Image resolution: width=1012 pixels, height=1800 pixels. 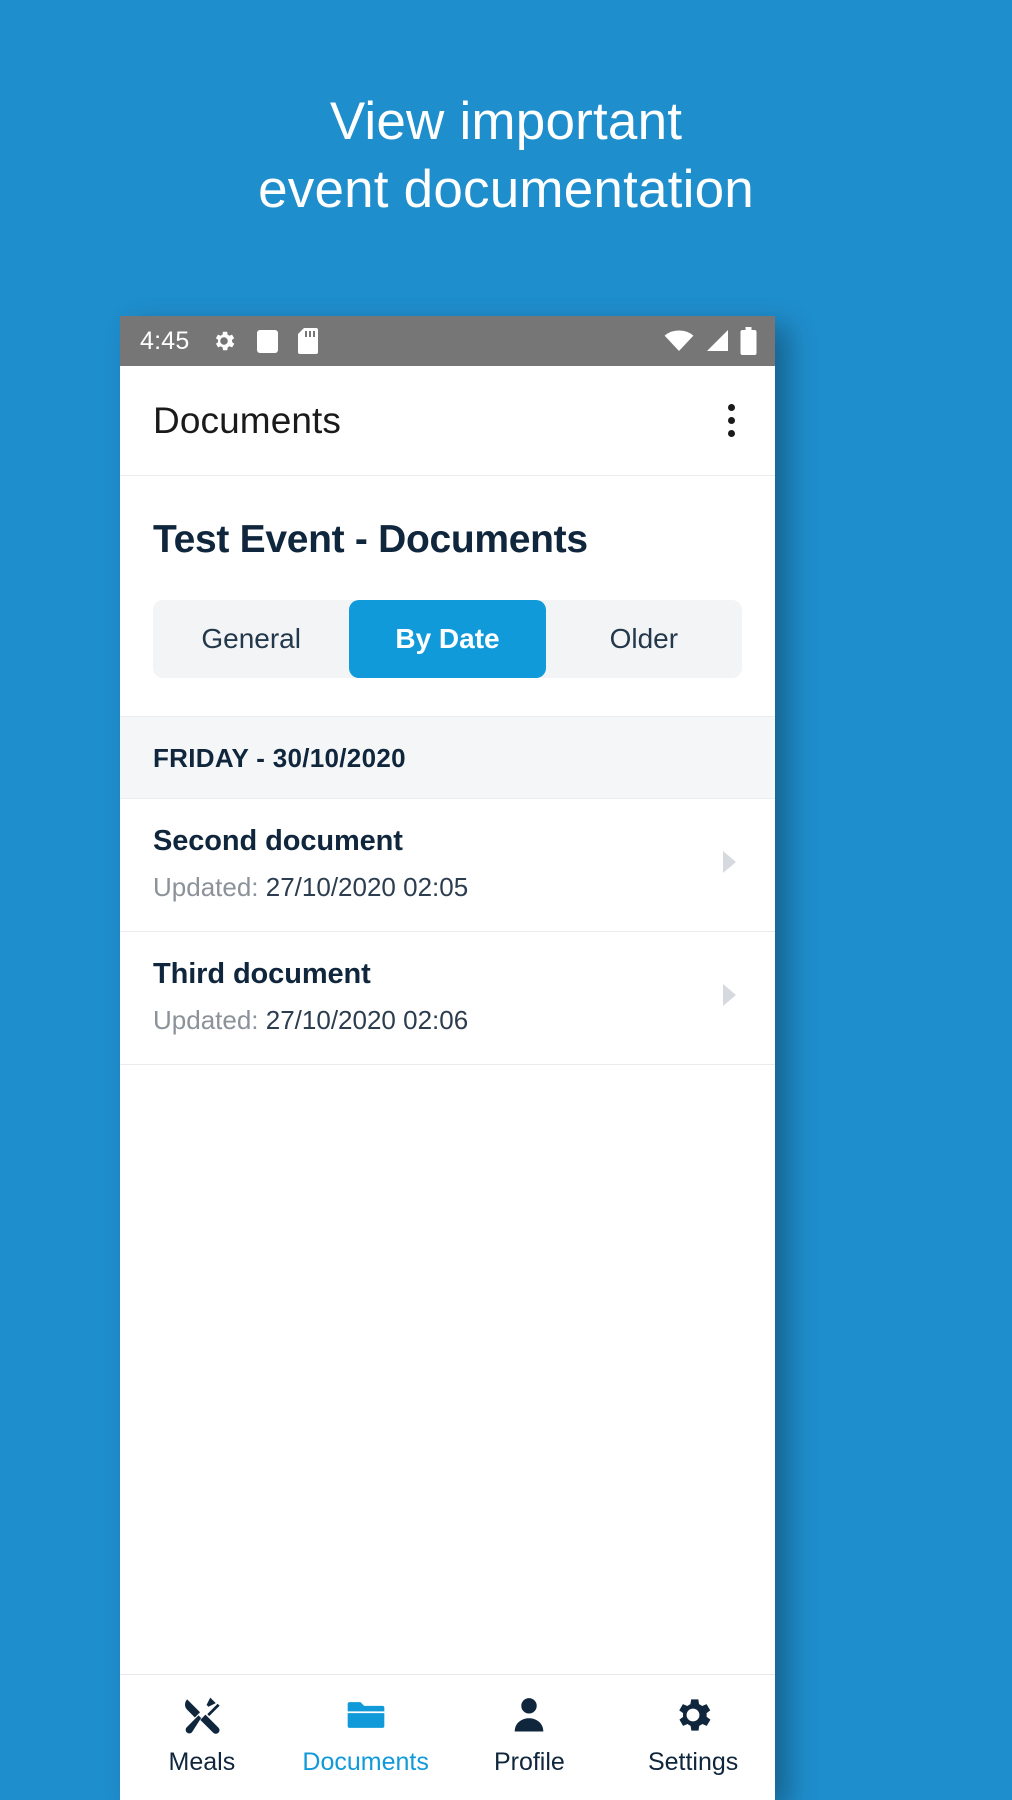 I want to click on page-title: Documents, so click(x=247, y=420).